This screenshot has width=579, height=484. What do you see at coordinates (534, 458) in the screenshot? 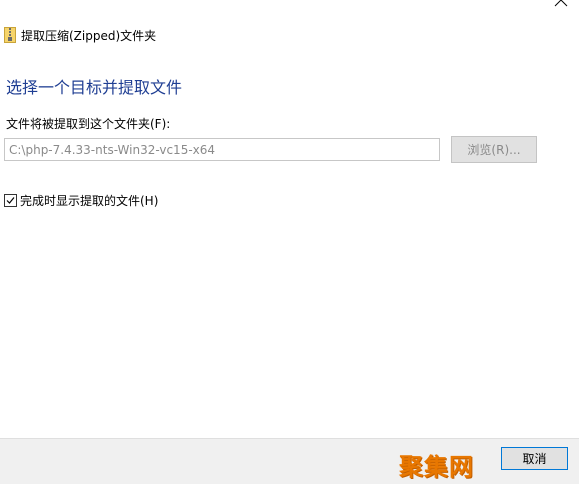
I see `cancel-button: 取消` at bounding box center [534, 458].